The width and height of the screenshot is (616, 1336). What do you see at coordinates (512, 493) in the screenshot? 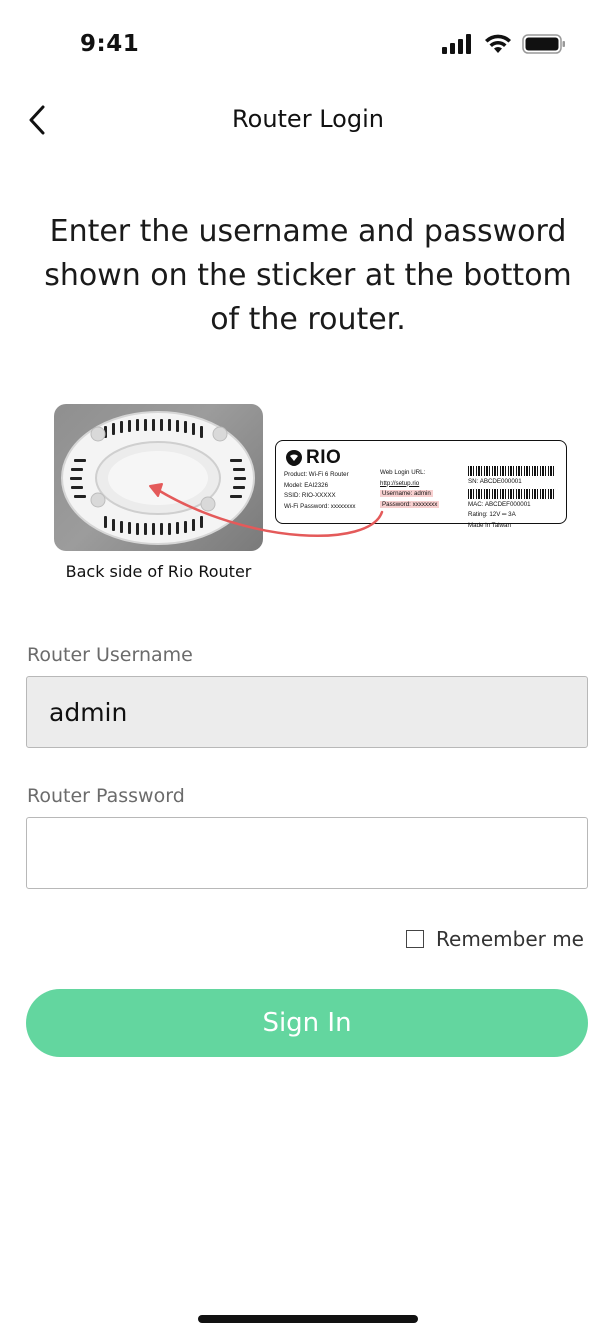
I see `mac-barcode` at bounding box center [512, 493].